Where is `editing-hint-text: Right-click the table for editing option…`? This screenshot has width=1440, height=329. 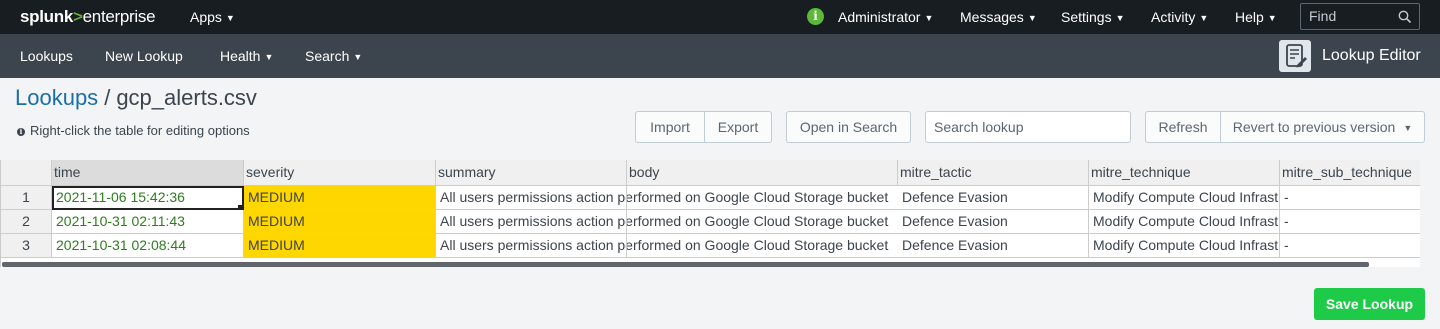
editing-hint-text: Right-click the table for editing option… is located at coordinates (140, 130).